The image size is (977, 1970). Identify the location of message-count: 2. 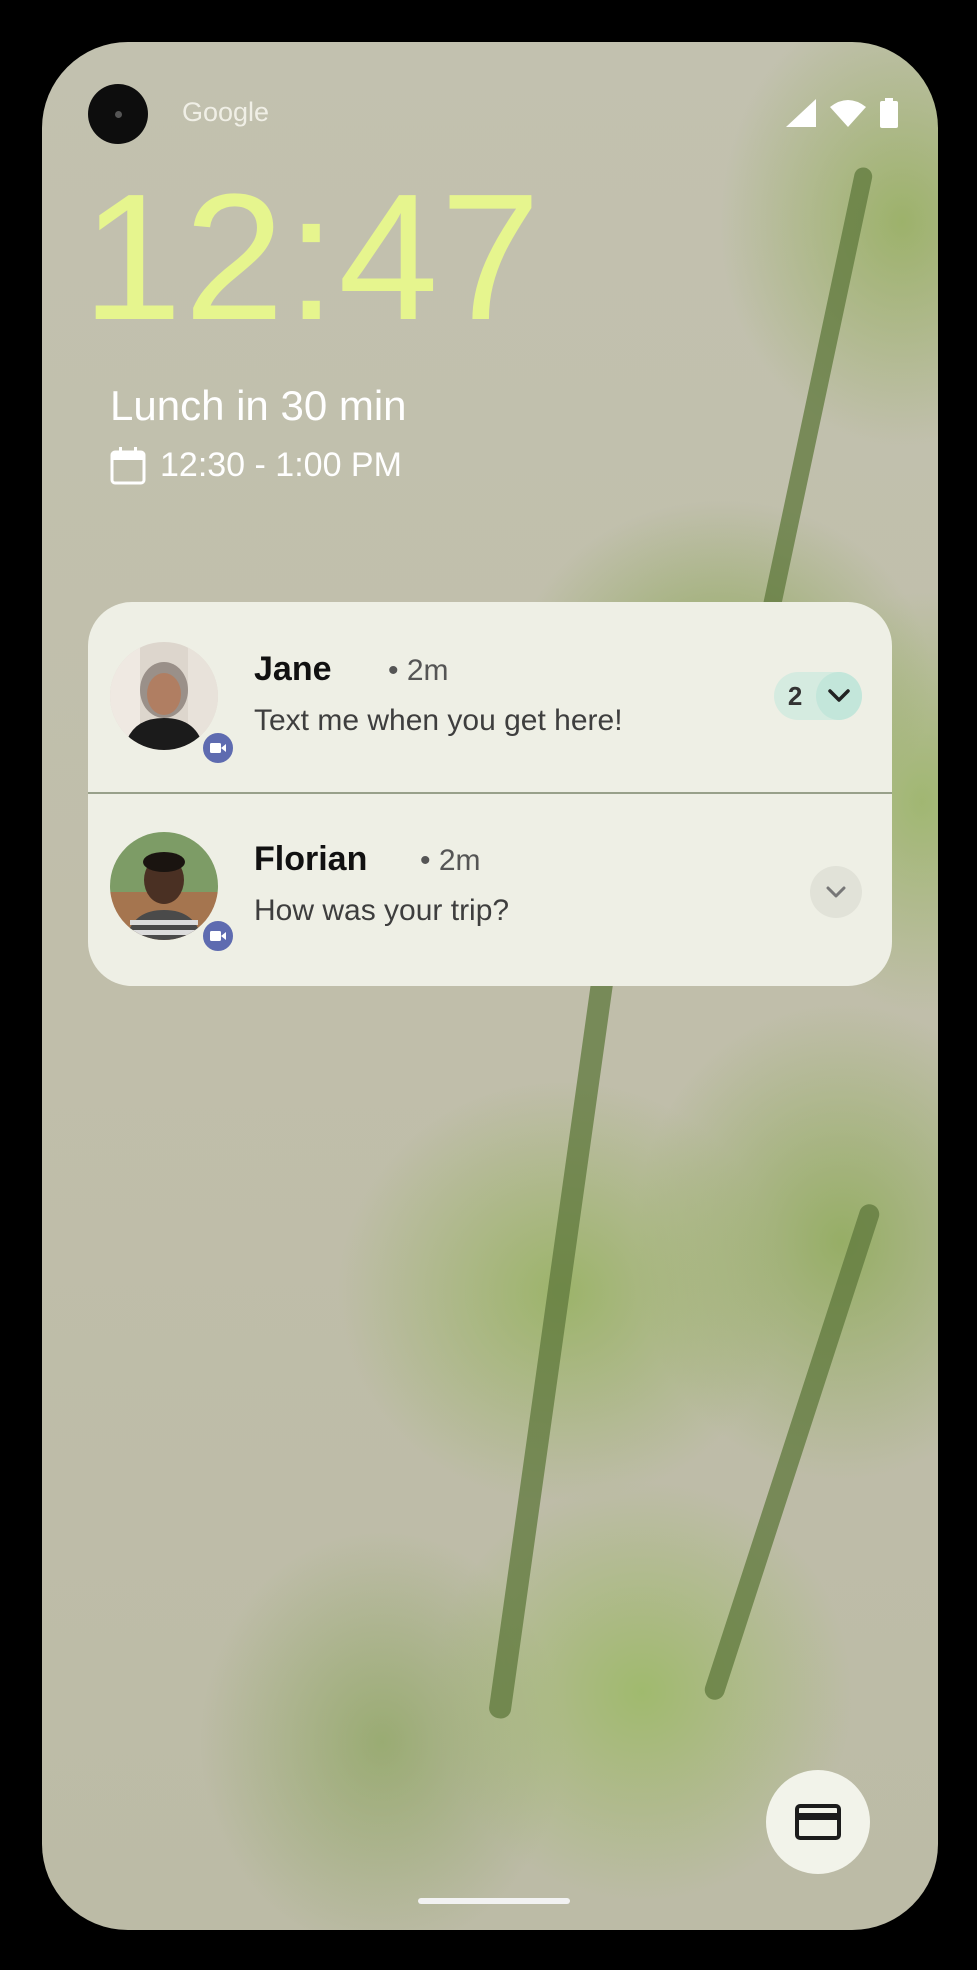
(795, 695).